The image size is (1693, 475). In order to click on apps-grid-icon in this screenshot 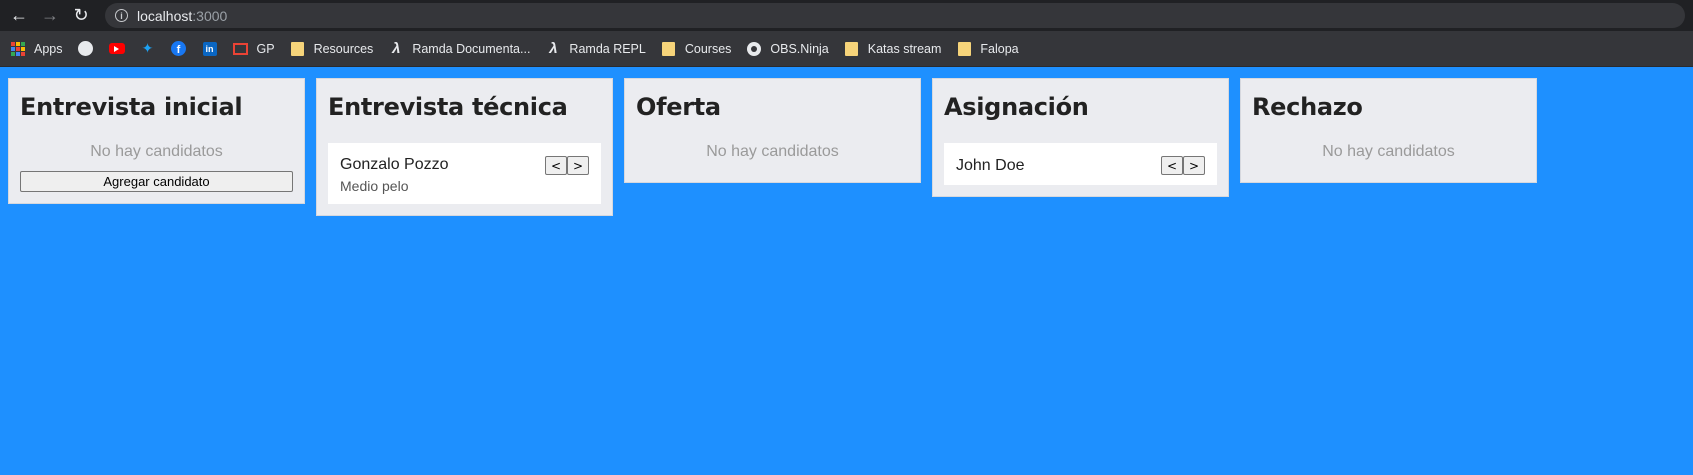, I will do `click(18, 49)`.